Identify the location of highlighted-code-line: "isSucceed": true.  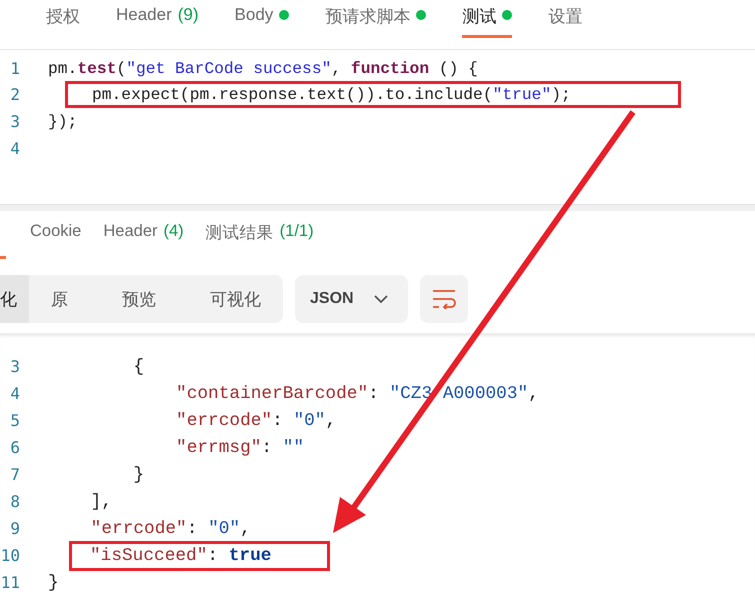
(200, 556).